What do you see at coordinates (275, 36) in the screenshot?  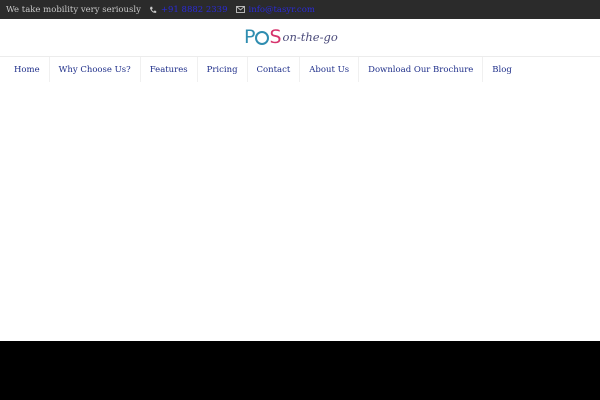 I see `logo-s: S` at bounding box center [275, 36].